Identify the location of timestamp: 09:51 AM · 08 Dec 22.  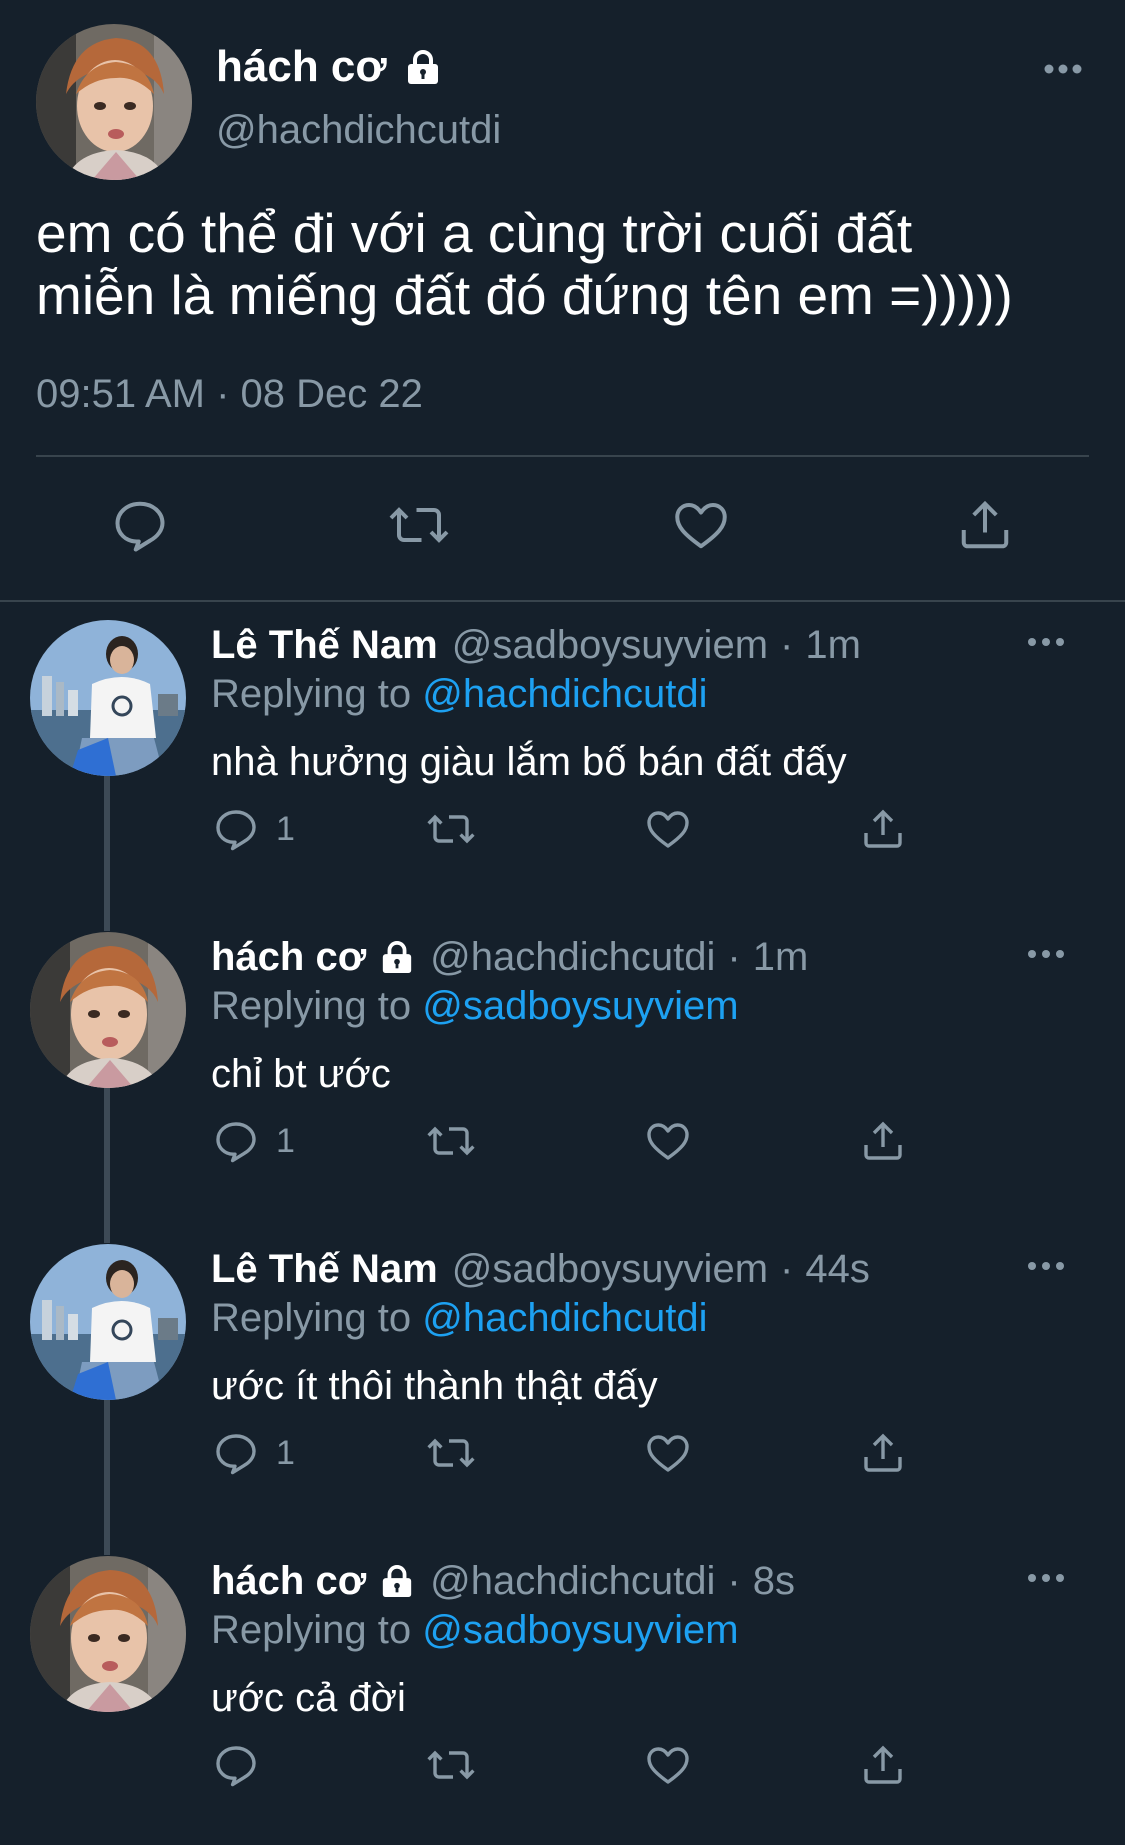
(229, 394).